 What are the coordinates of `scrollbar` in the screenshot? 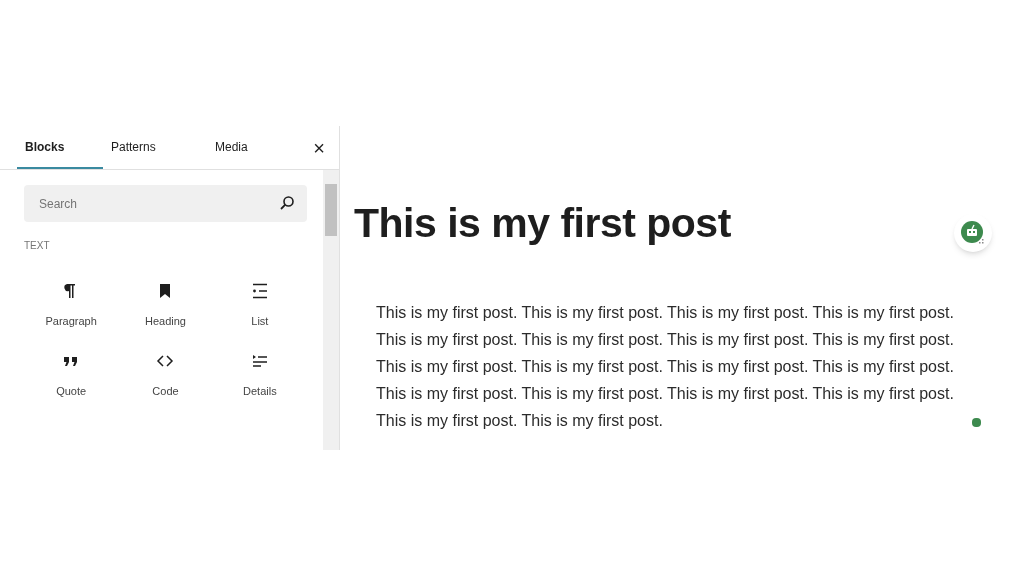 It's located at (331, 310).